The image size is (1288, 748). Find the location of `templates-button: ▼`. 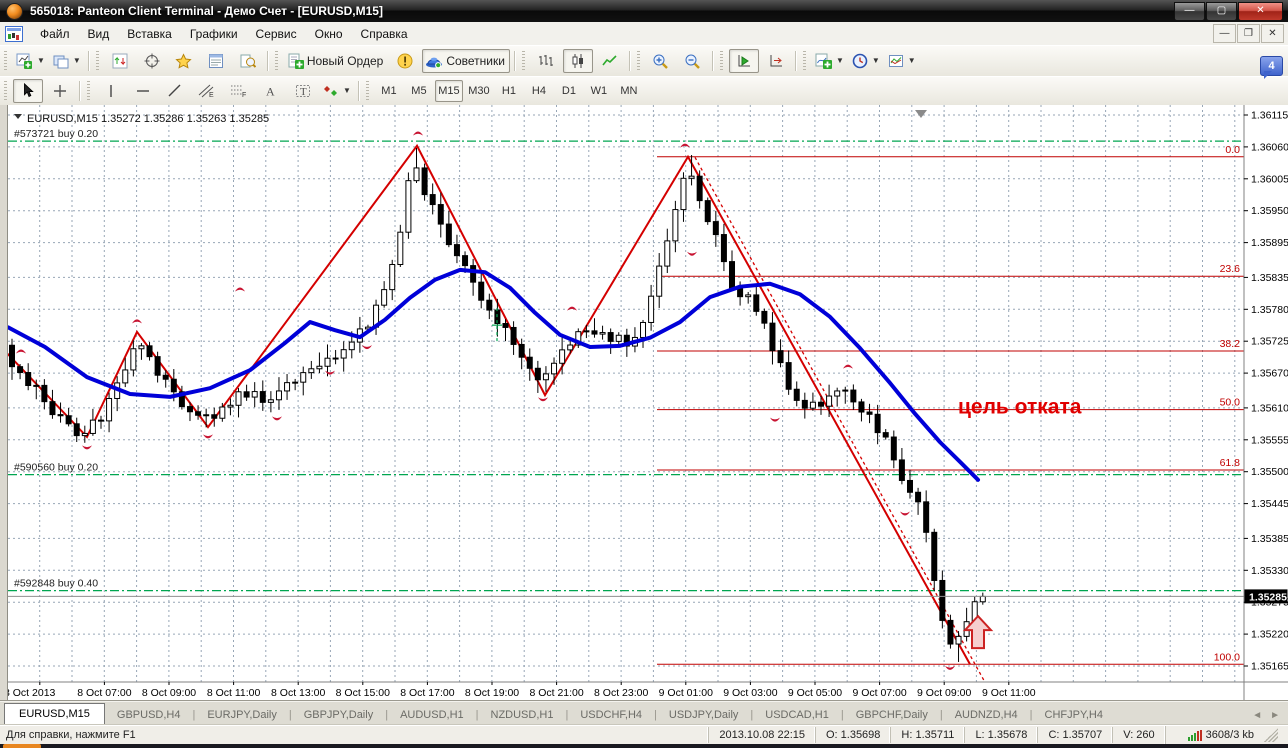

templates-button: ▼ is located at coordinates (902, 61).